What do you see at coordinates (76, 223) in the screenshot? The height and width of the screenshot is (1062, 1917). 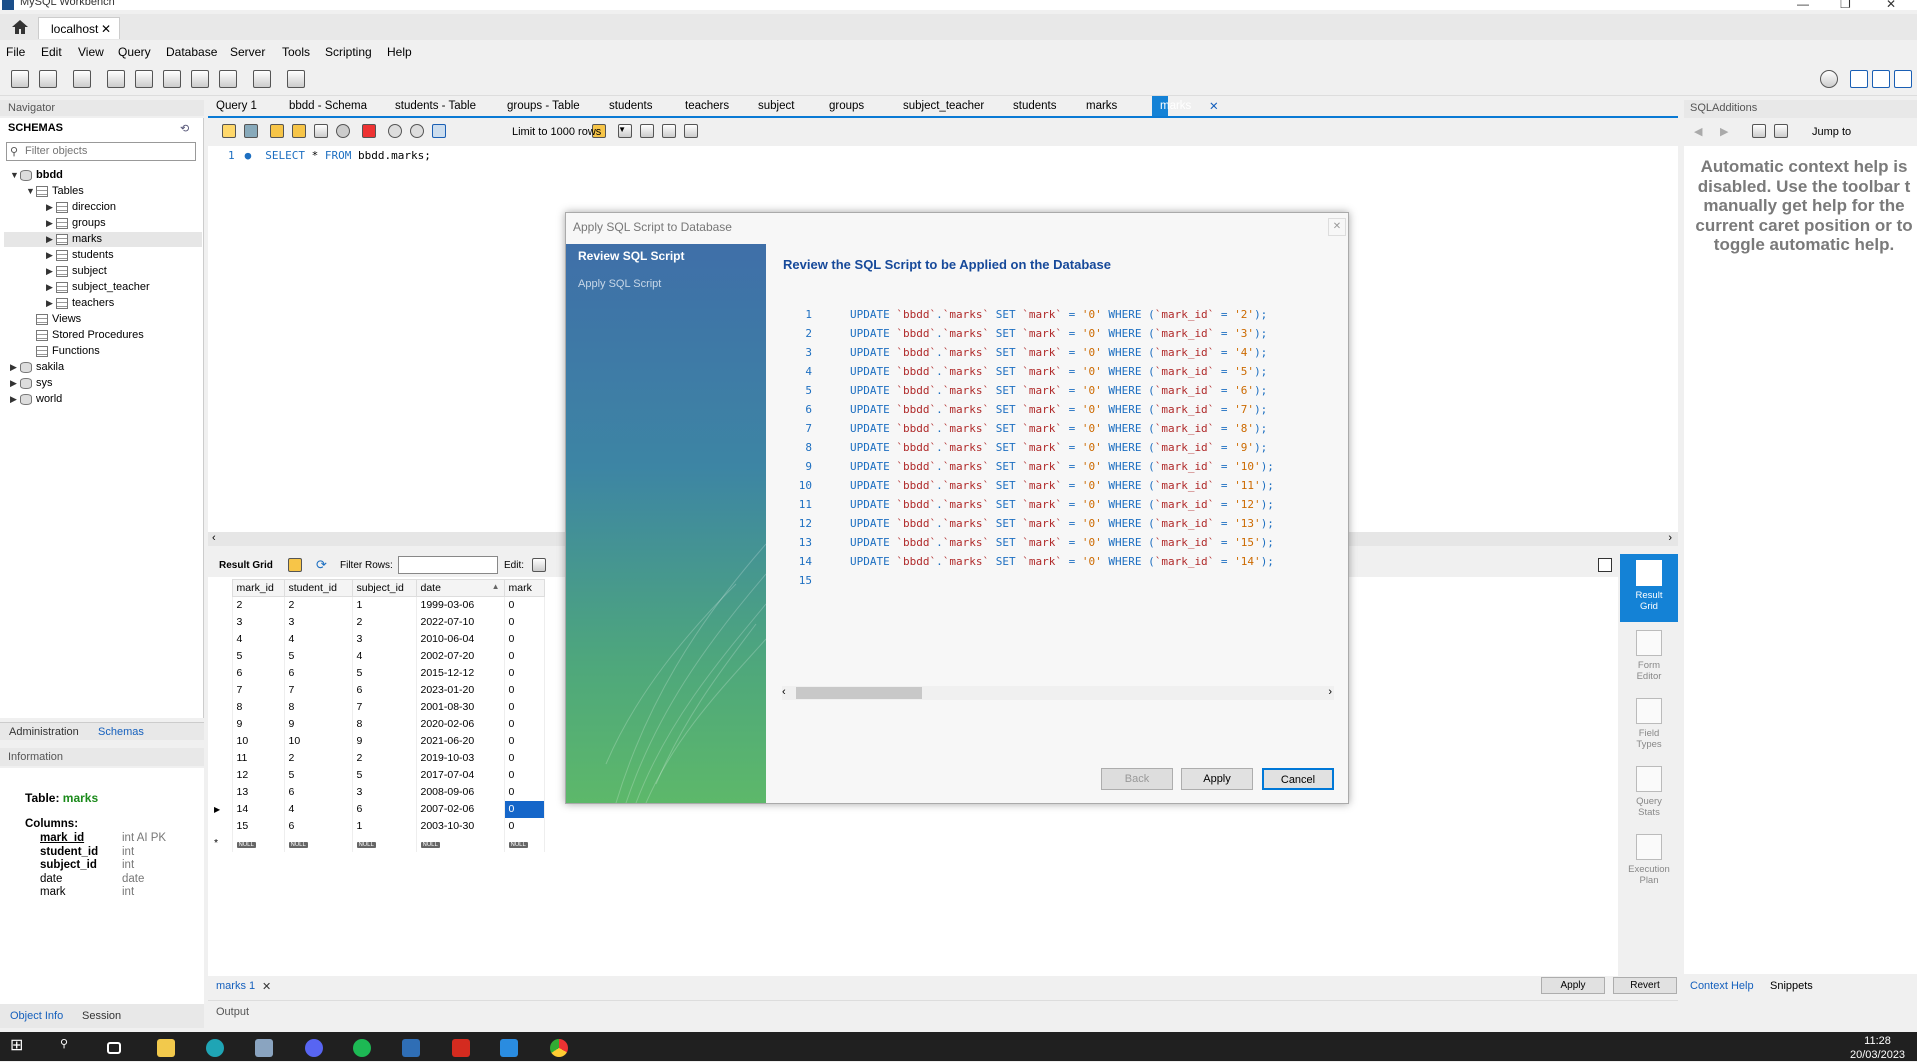 I see `tree-table-groups: ▶ groups` at bounding box center [76, 223].